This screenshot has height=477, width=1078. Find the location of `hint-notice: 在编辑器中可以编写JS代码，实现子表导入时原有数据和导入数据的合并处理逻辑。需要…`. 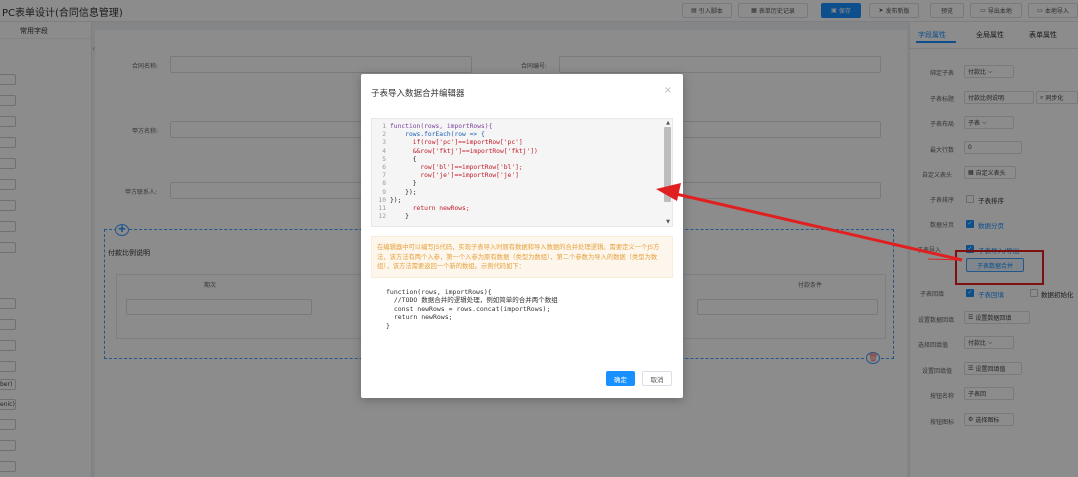

hint-notice: 在编辑器中可以编写JS代码，实现子表导入时原有数据和导入数据的合并处理逻辑。需要… is located at coordinates (522, 257).